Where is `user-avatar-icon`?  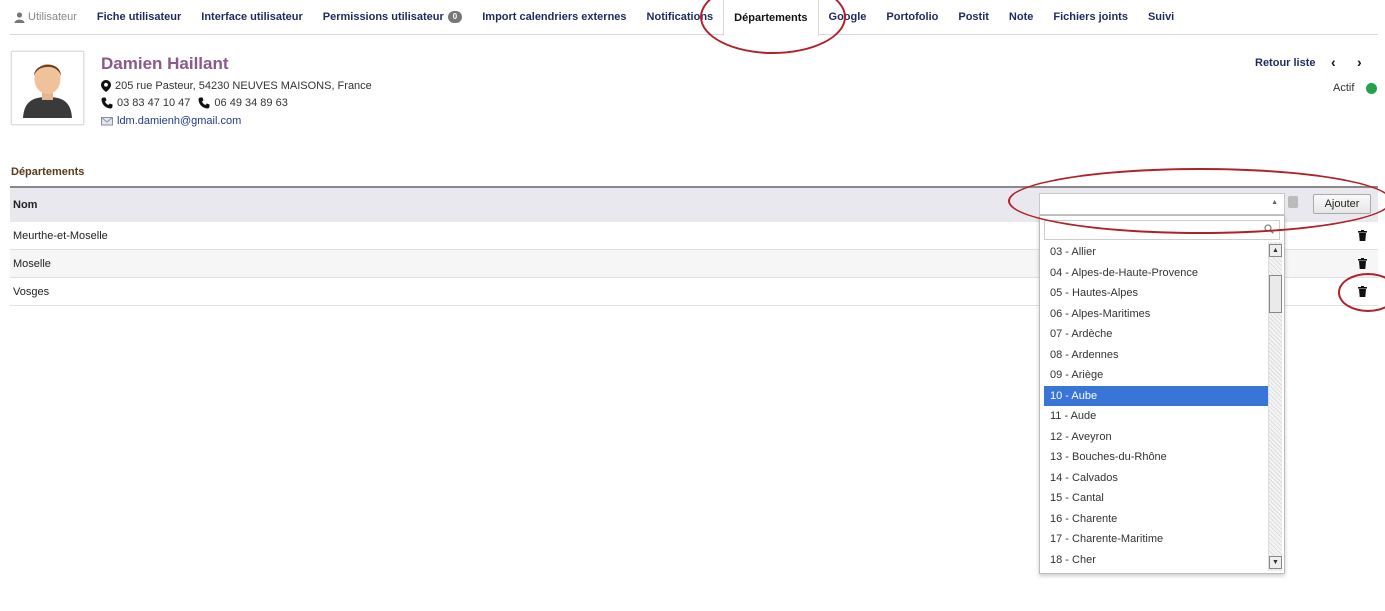
user-avatar-icon is located at coordinates (47, 88).